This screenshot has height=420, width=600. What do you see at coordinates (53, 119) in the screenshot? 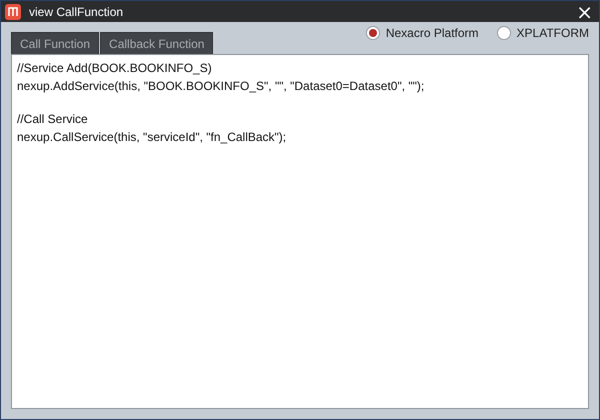
I see `code-line: //Call Service` at bounding box center [53, 119].